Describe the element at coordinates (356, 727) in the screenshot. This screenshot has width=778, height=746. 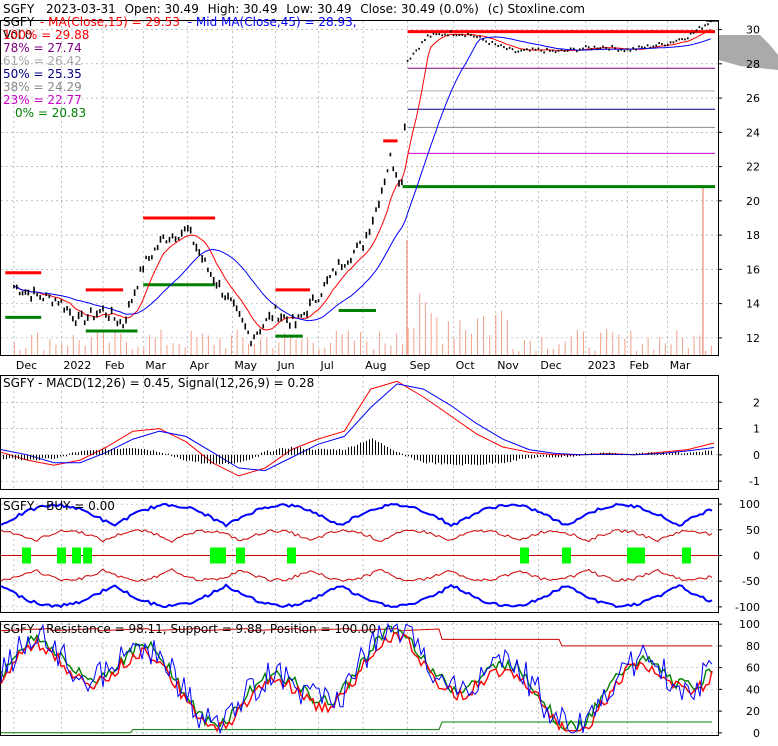
I see `support-line` at that location.